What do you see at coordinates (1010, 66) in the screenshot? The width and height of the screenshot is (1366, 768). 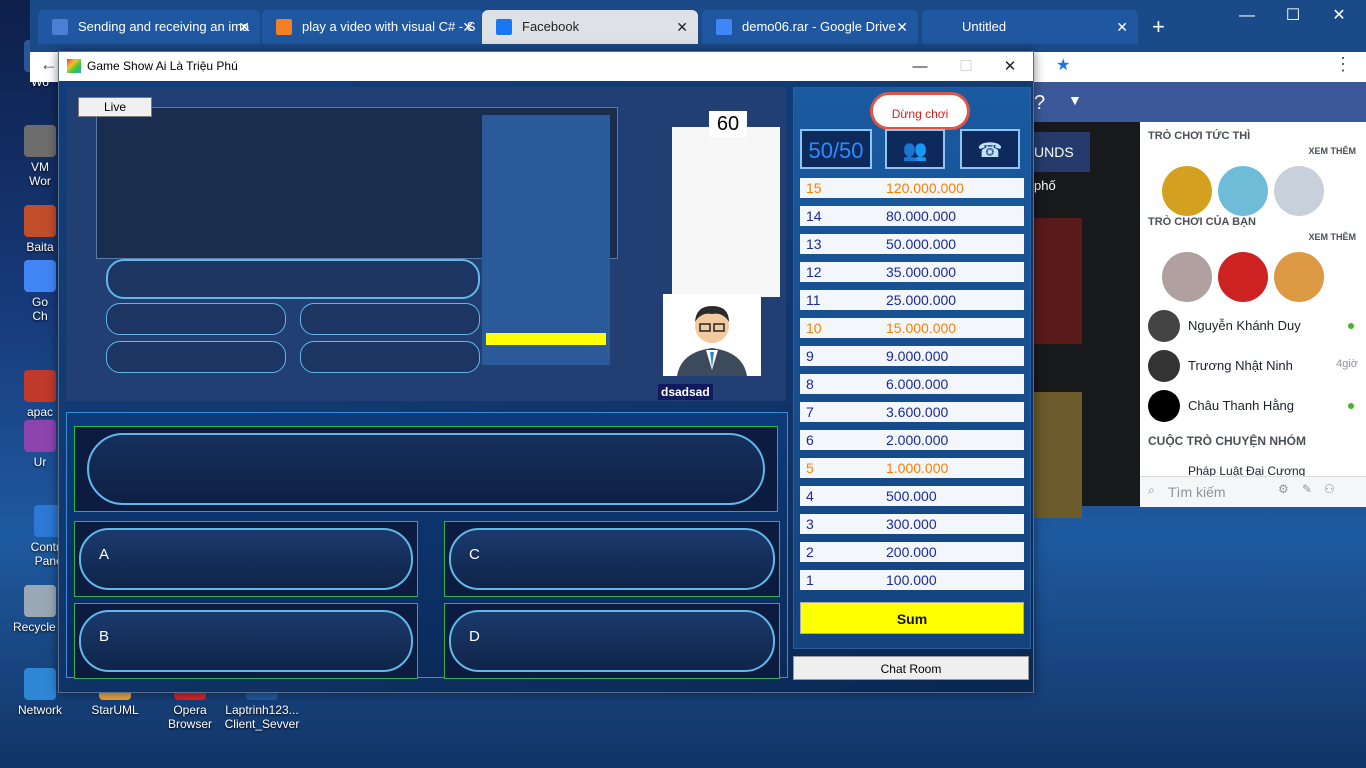 I see `close-button: ✕` at bounding box center [1010, 66].